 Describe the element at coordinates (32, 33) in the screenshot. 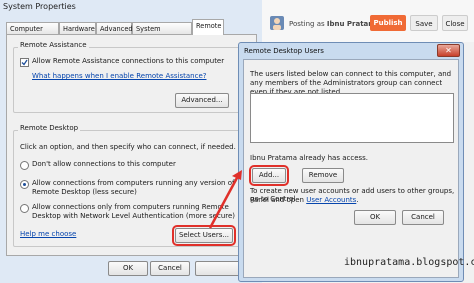

I see `tab-computer-name: Computer Name` at that location.